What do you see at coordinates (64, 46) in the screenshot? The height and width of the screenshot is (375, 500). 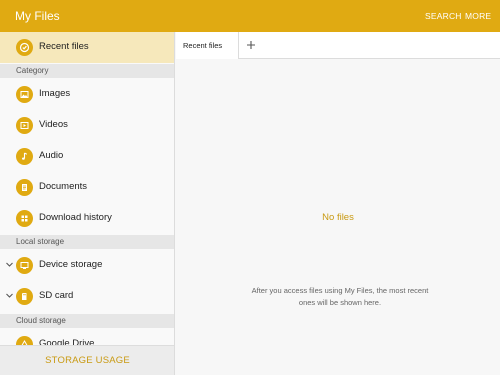 I see `sidebar-item-label: Recent files` at bounding box center [64, 46].